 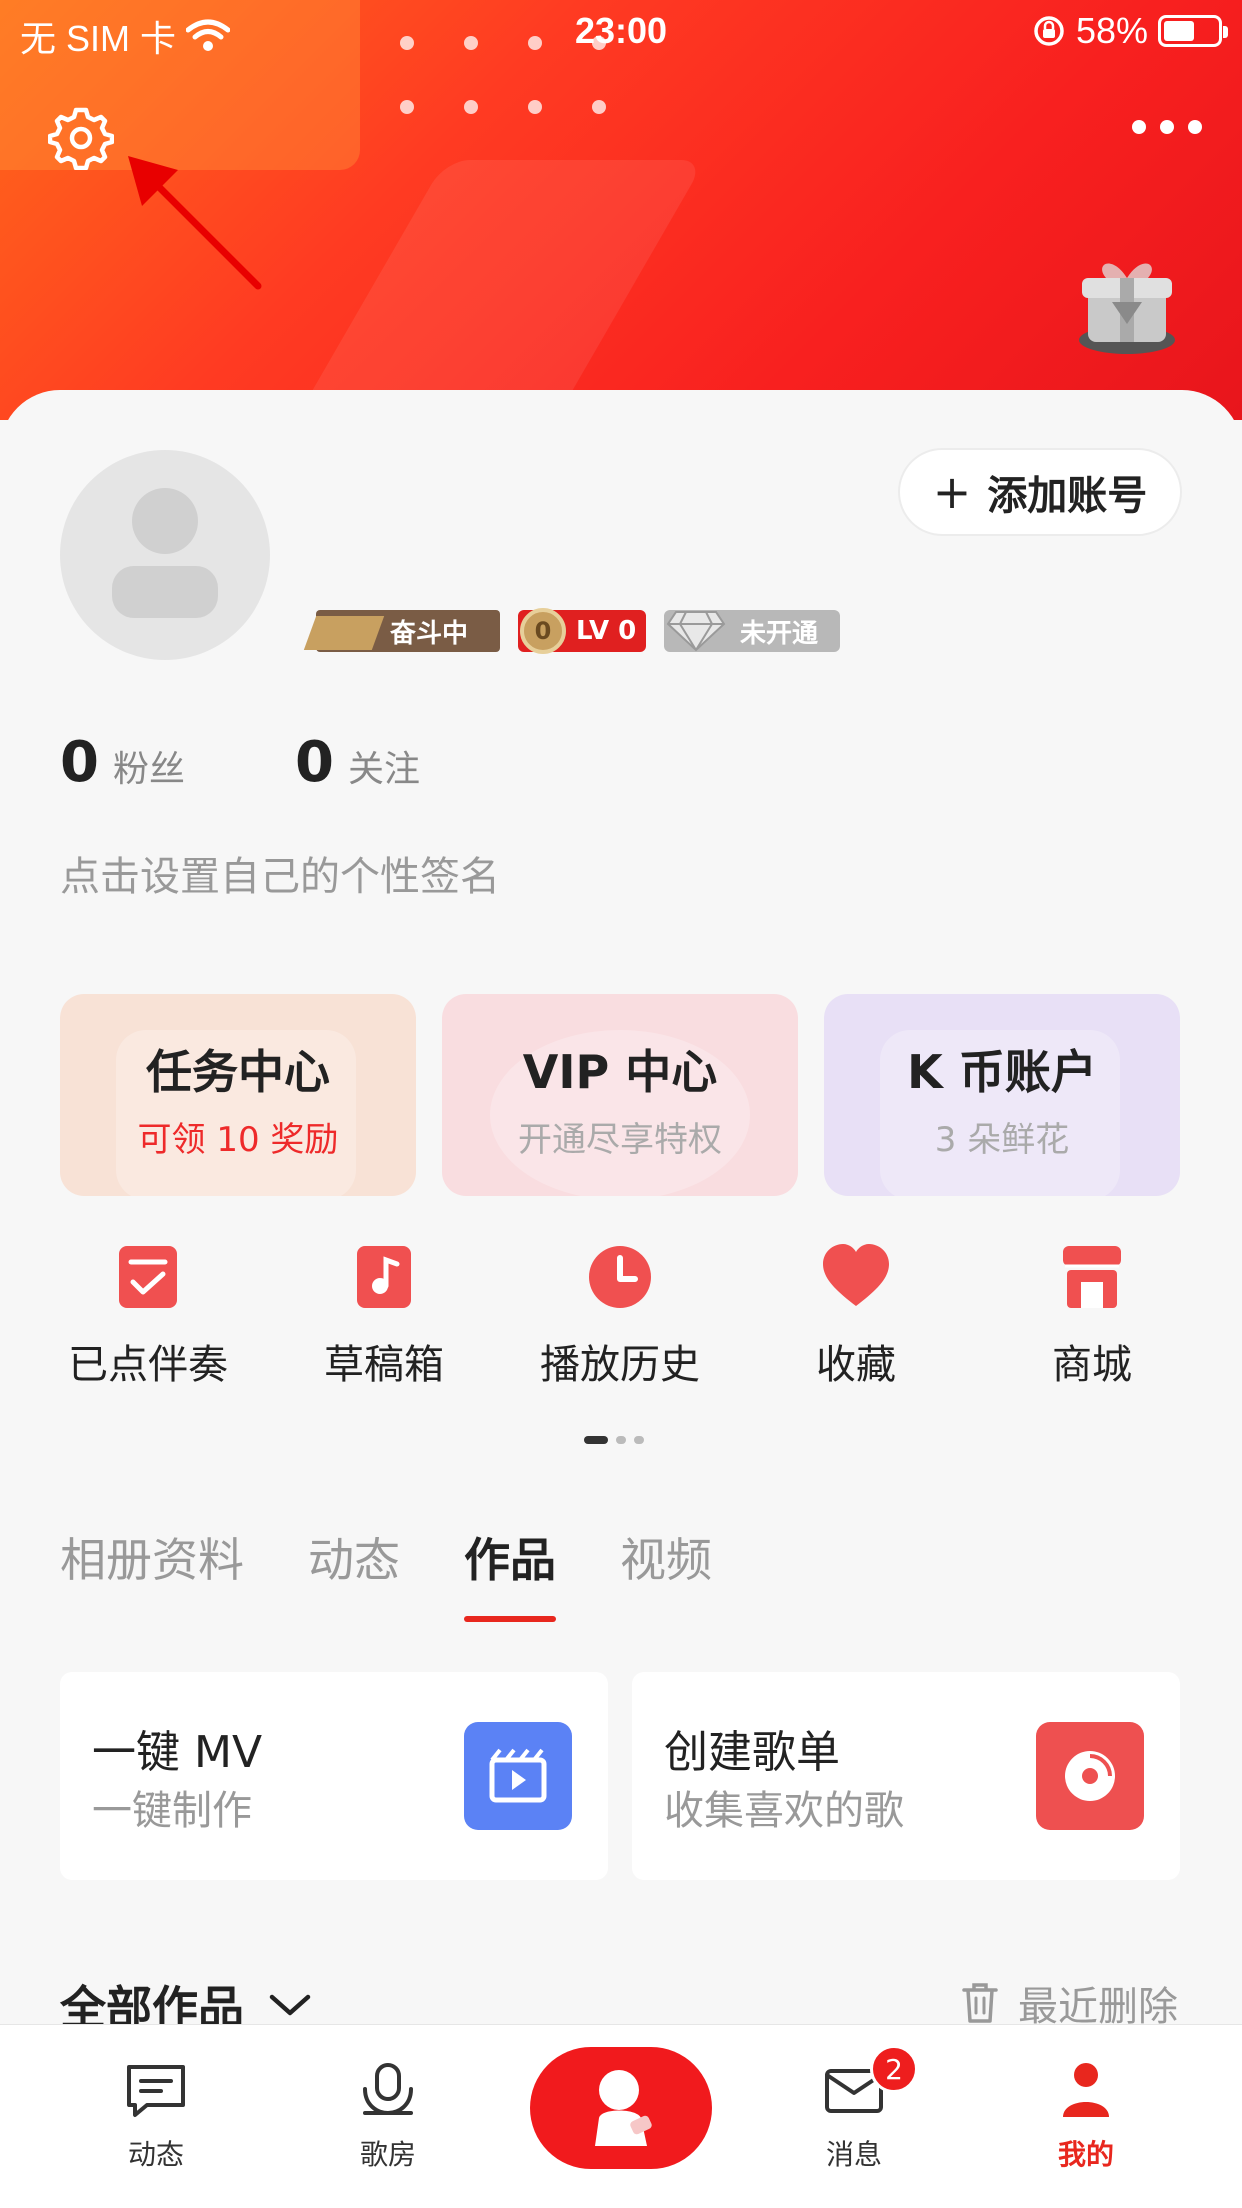 I want to click on level-badge-label: LV 0, so click(x=606, y=631).